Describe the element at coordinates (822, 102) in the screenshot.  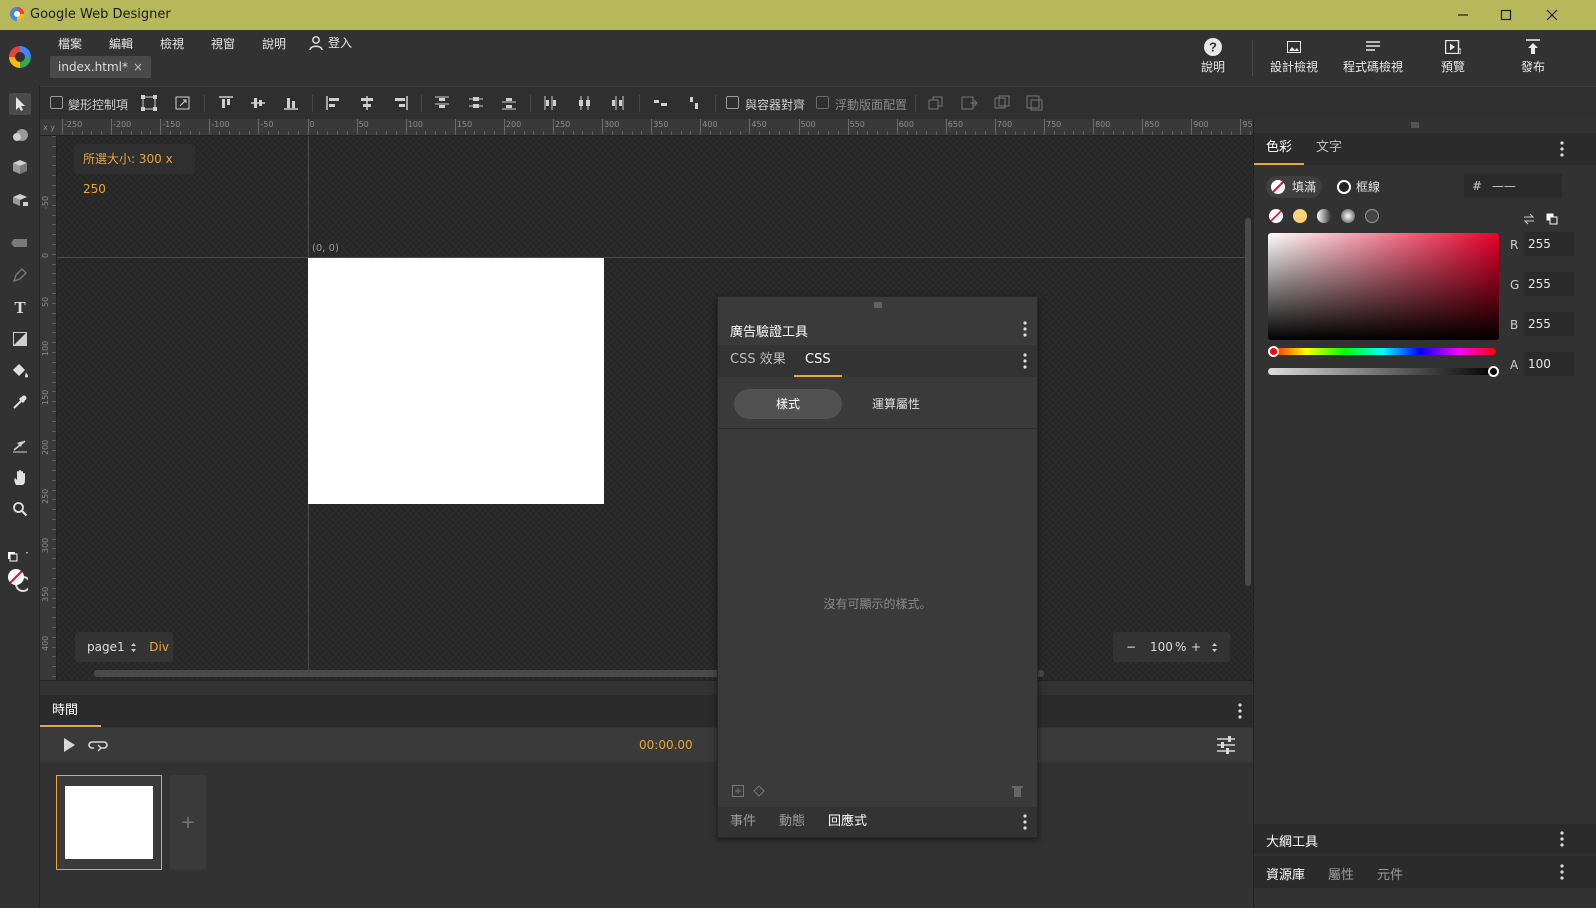
I see `floating-layout-checkbox` at that location.